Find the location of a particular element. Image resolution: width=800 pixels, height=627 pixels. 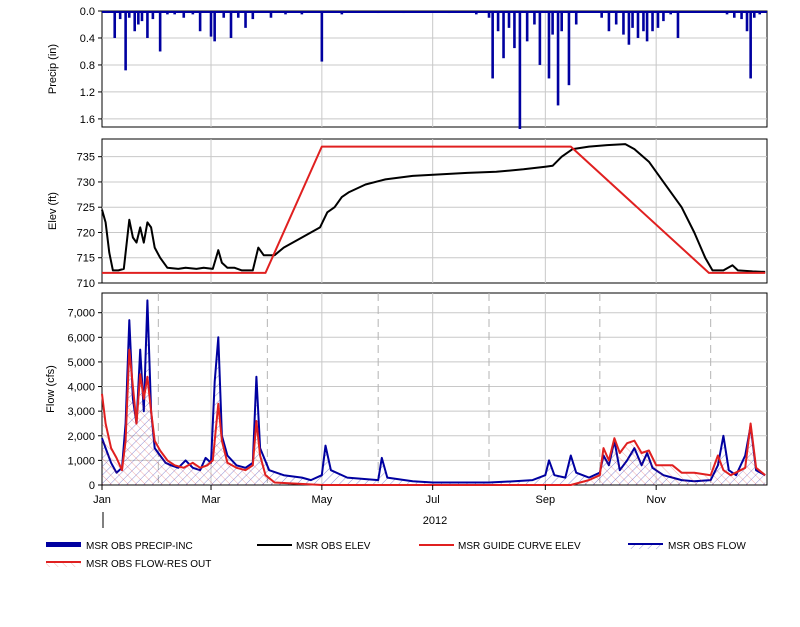

legend-swatch is located at coordinates (63, 544).